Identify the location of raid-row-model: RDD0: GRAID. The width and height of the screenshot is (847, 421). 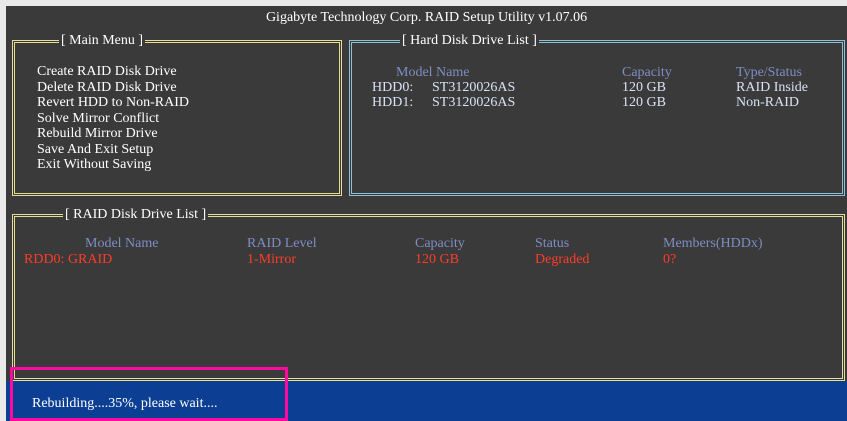
(68, 259).